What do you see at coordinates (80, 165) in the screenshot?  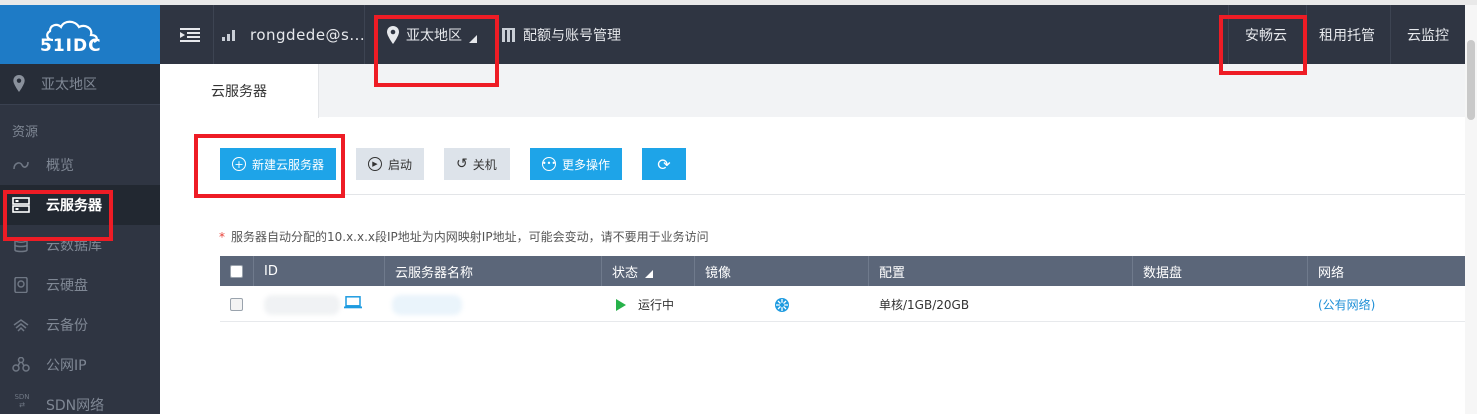 I see `sidebar-item-overview: 概览` at bounding box center [80, 165].